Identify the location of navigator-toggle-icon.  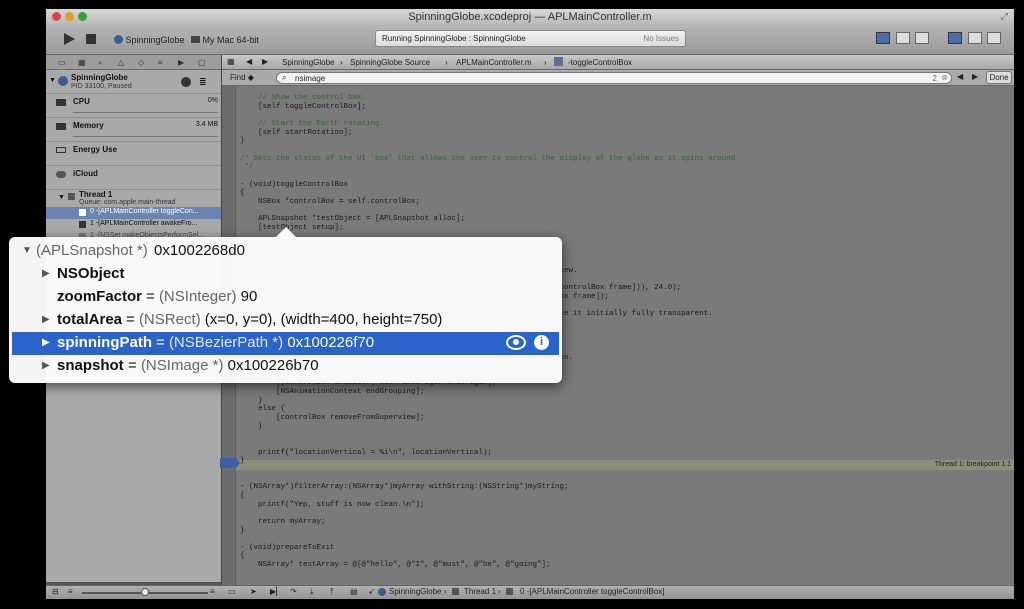
(955, 38).